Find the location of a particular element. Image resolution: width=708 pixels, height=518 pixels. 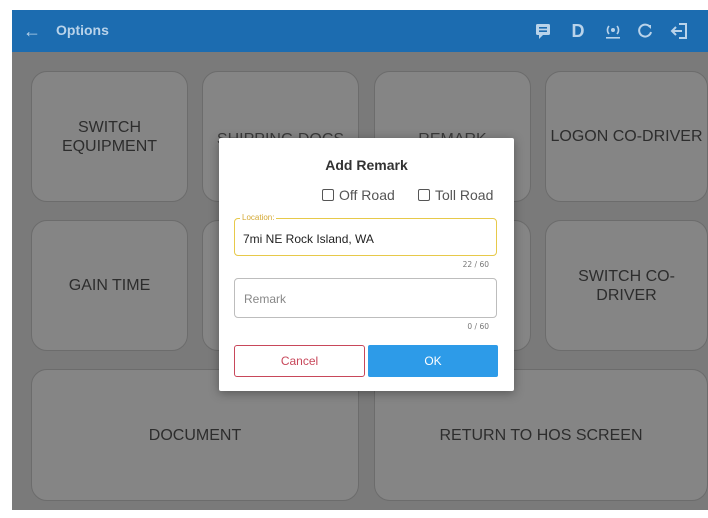

toll-road-label: Toll Road is located at coordinates (464, 195).